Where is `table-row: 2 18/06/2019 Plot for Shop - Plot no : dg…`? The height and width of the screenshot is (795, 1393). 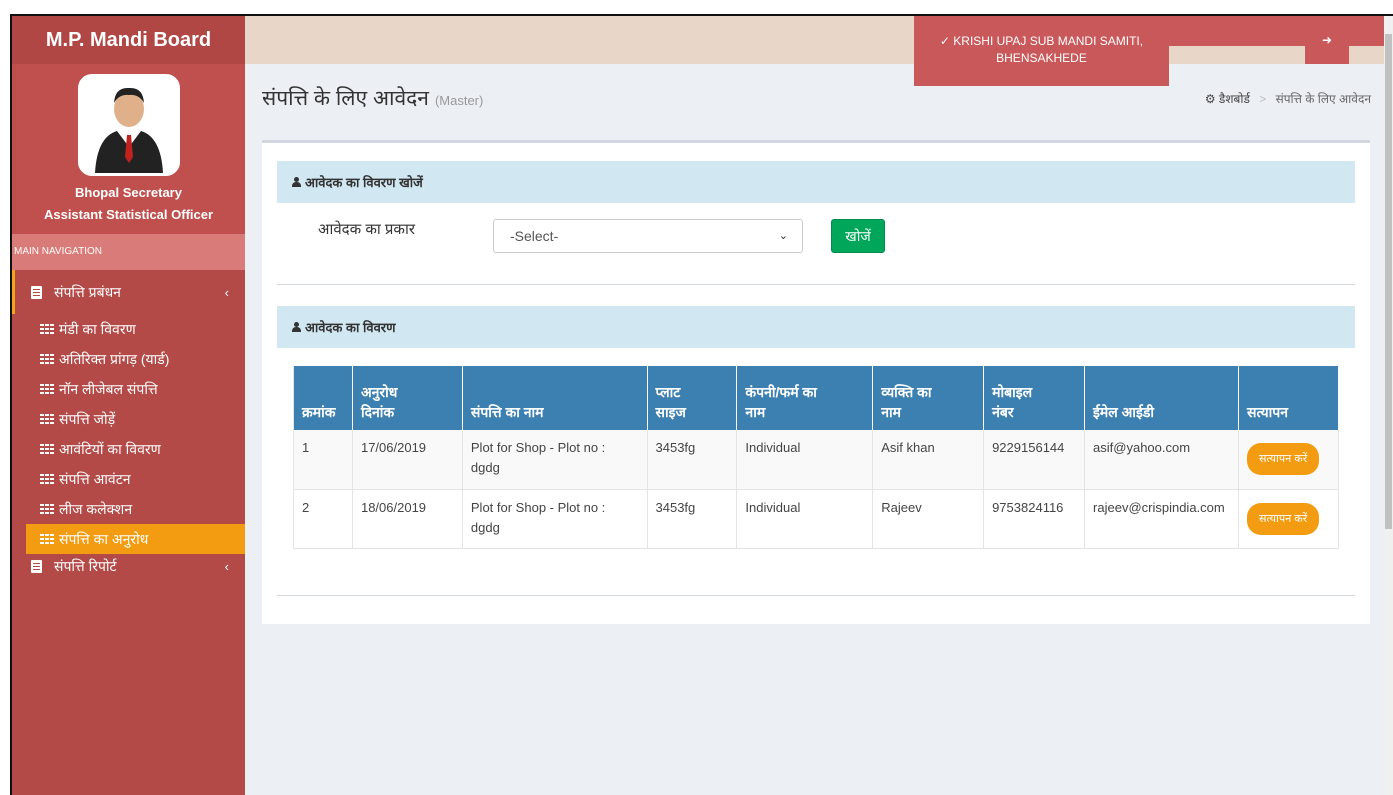 table-row: 2 18/06/2019 Plot for Shop - Plot no : dg… is located at coordinates (816, 519).